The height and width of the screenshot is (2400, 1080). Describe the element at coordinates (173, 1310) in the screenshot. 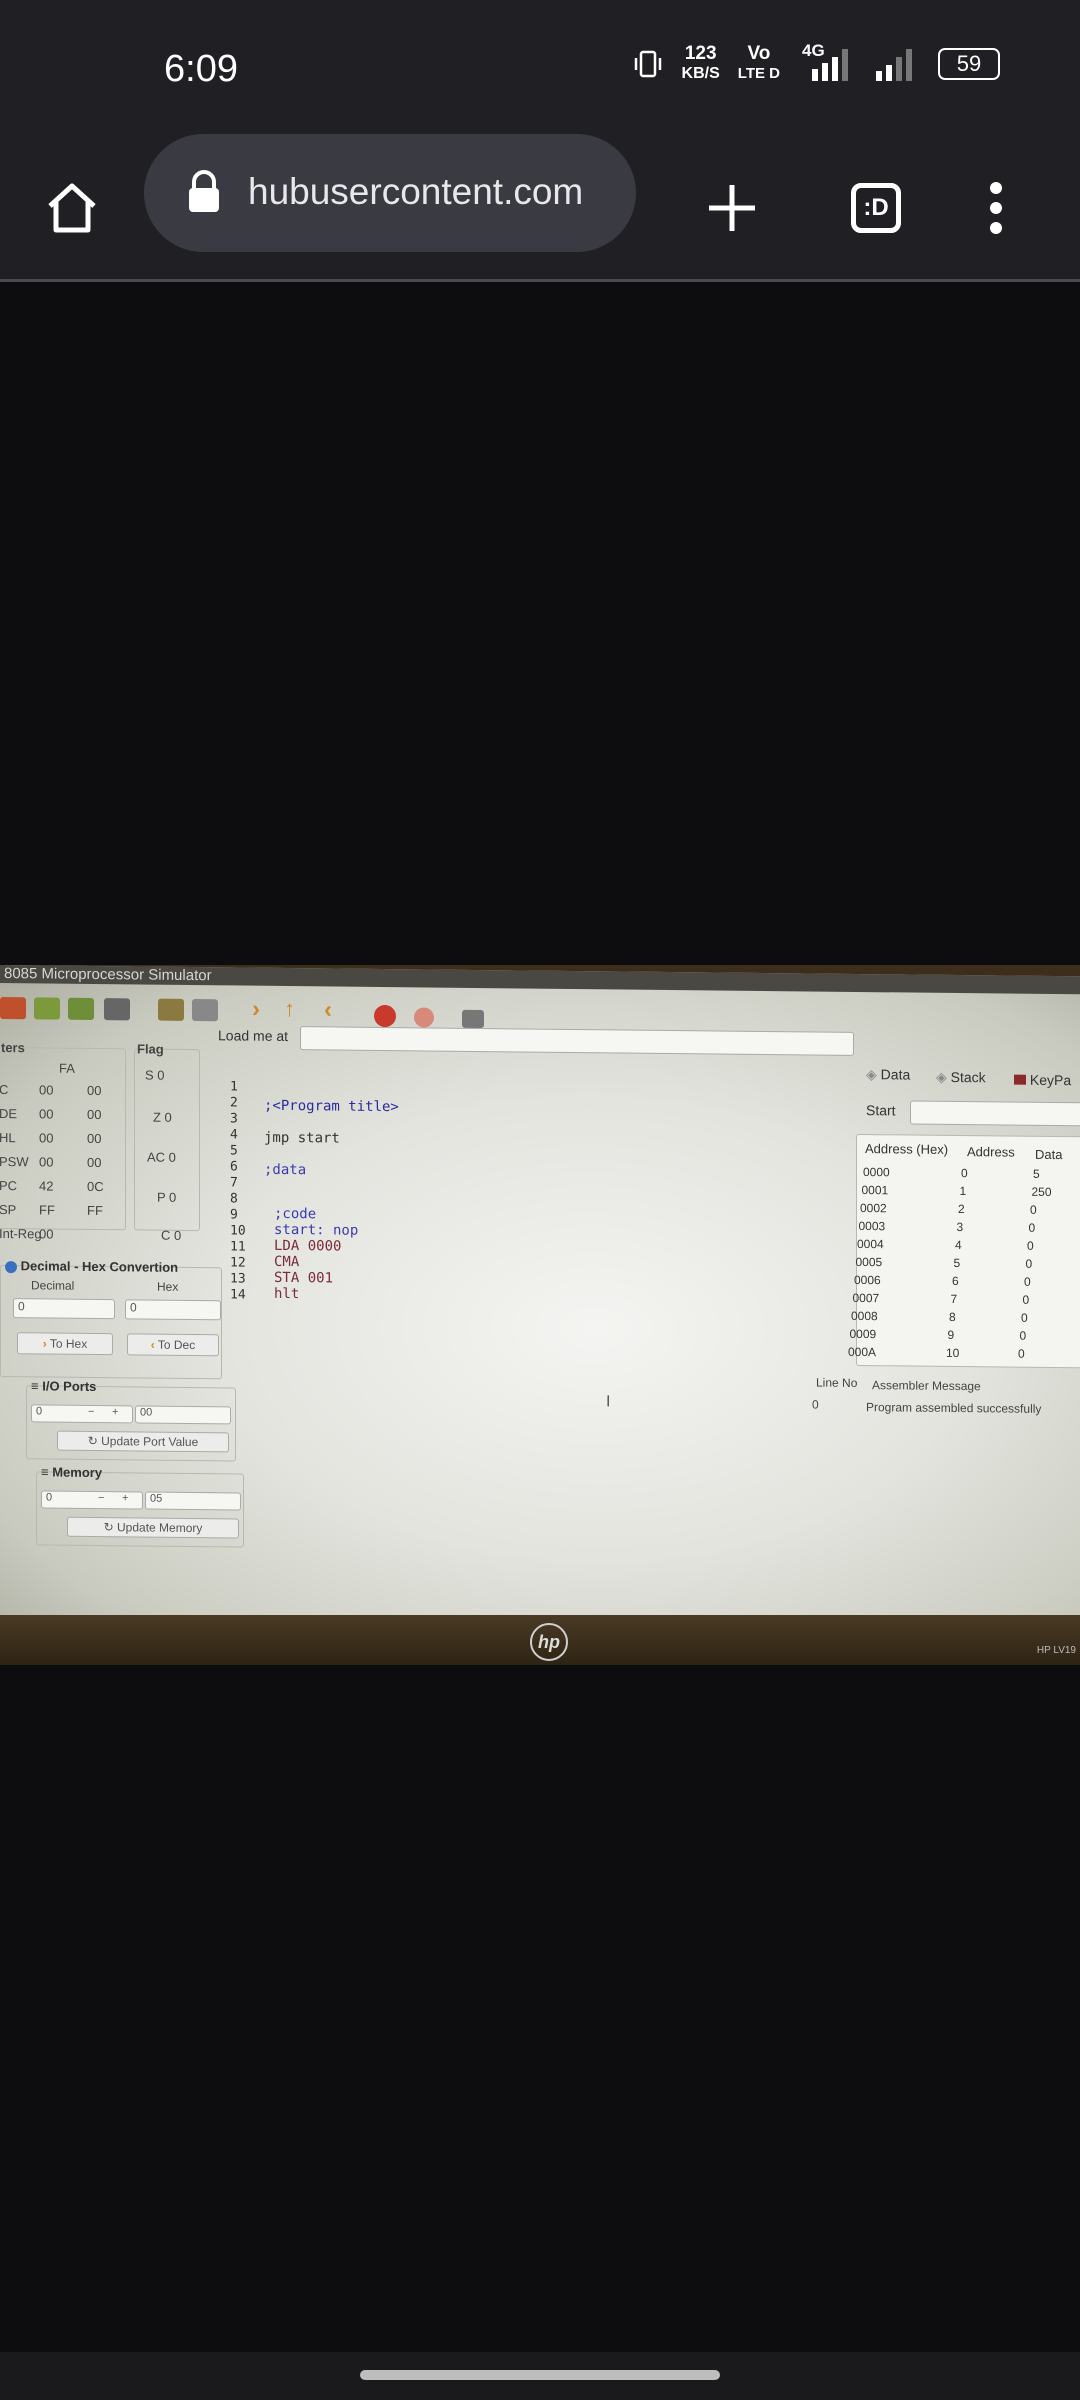

I see `hex-input: 0` at that location.